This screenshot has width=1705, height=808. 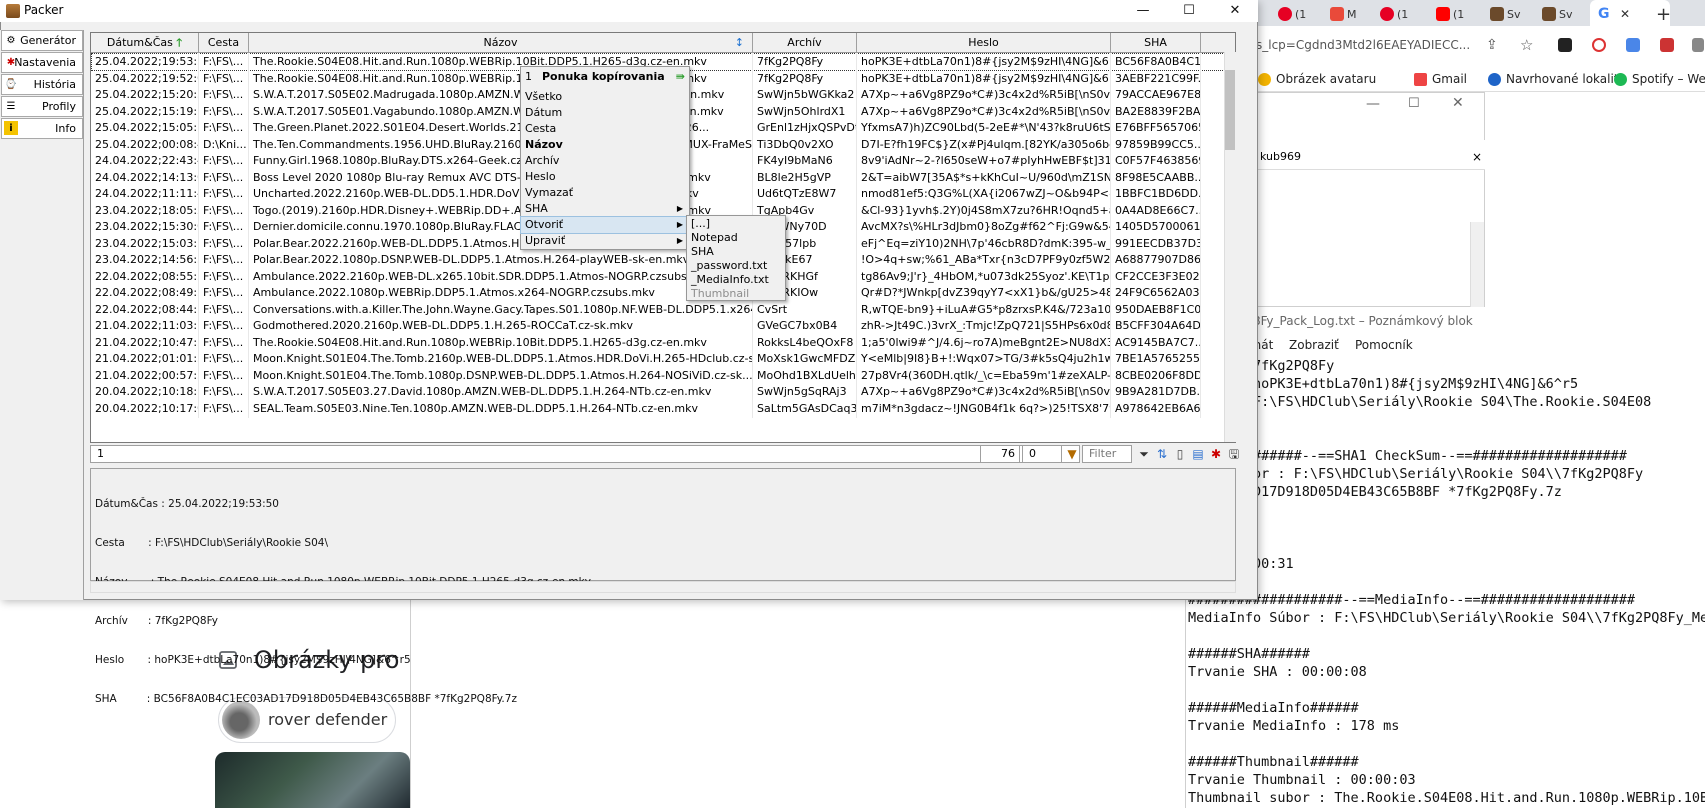 I want to click on sidebar-item-history: ⌚ História, so click(x=42, y=84).